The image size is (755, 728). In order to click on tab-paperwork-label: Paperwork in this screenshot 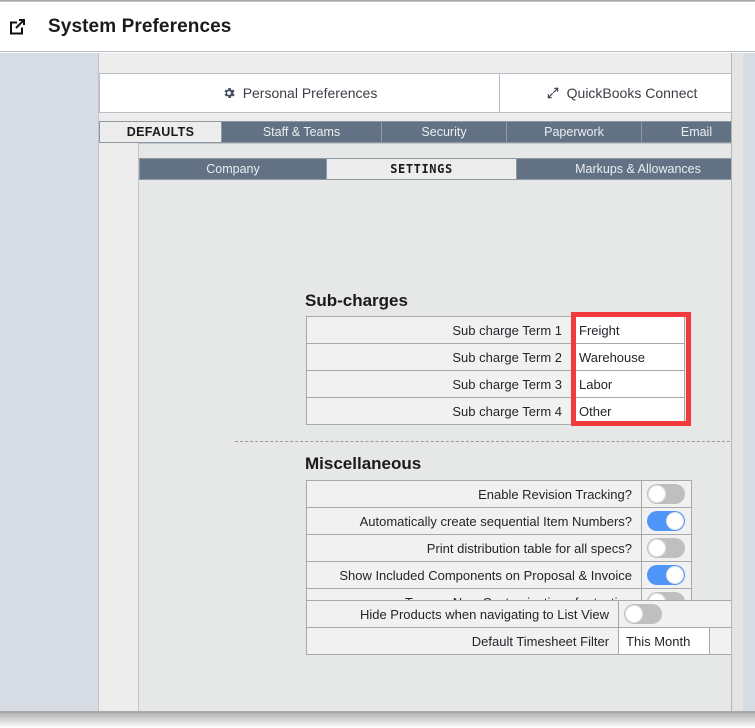, I will do `click(574, 132)`.